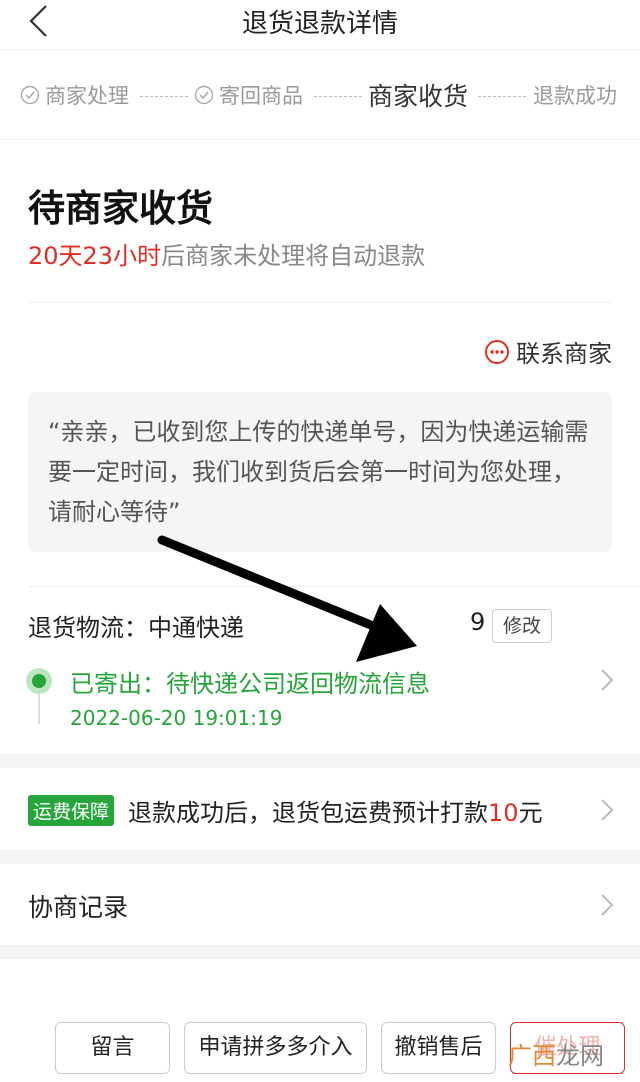 This screenshot has height=1082, width=640. What do you see at coordinates (478, 622) in the screenshot?
I see `tracking-number-tail: 9` at bounding box center [478, 622].